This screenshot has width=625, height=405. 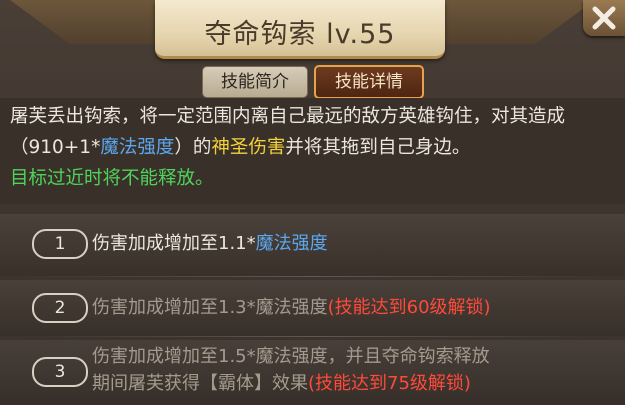 What do you see at coordinates (255, 82) in the screenshot?
I see `tab-skill-intro: 技能简介` at bounding box center [255, 82].